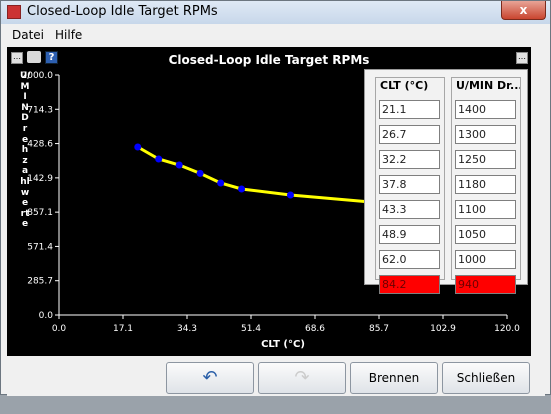  I want to click on menu-hilfe: Hilfe, so click(68, 35).